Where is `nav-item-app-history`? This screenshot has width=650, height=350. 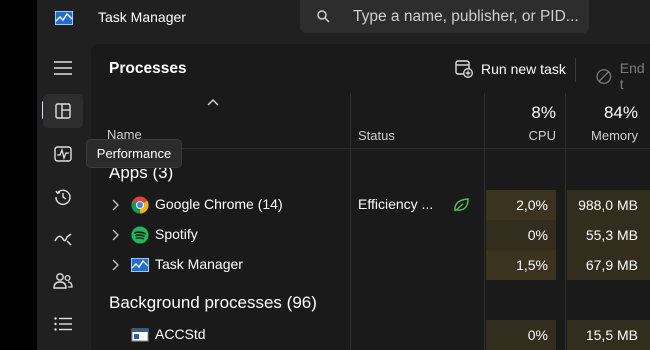
nav-item-app-history is located at coordinates (63, 197).